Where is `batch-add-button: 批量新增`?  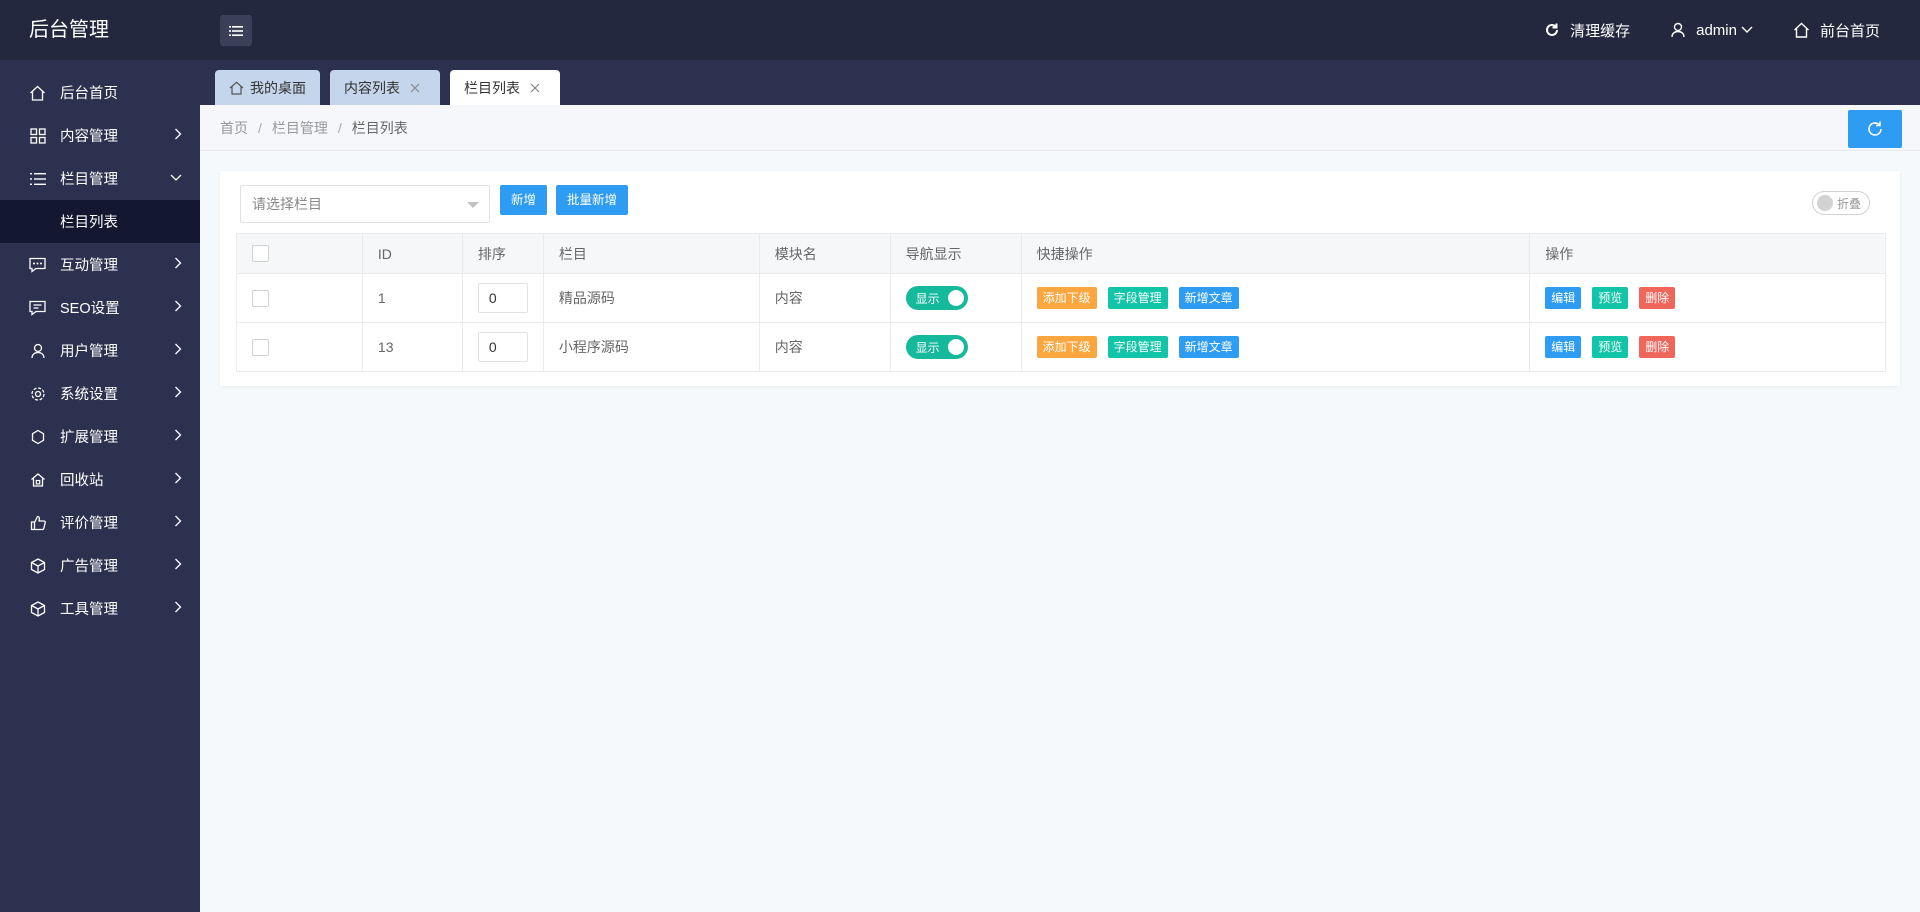
batch-add-button: 批量新增 is located at coordinates (592, 200).